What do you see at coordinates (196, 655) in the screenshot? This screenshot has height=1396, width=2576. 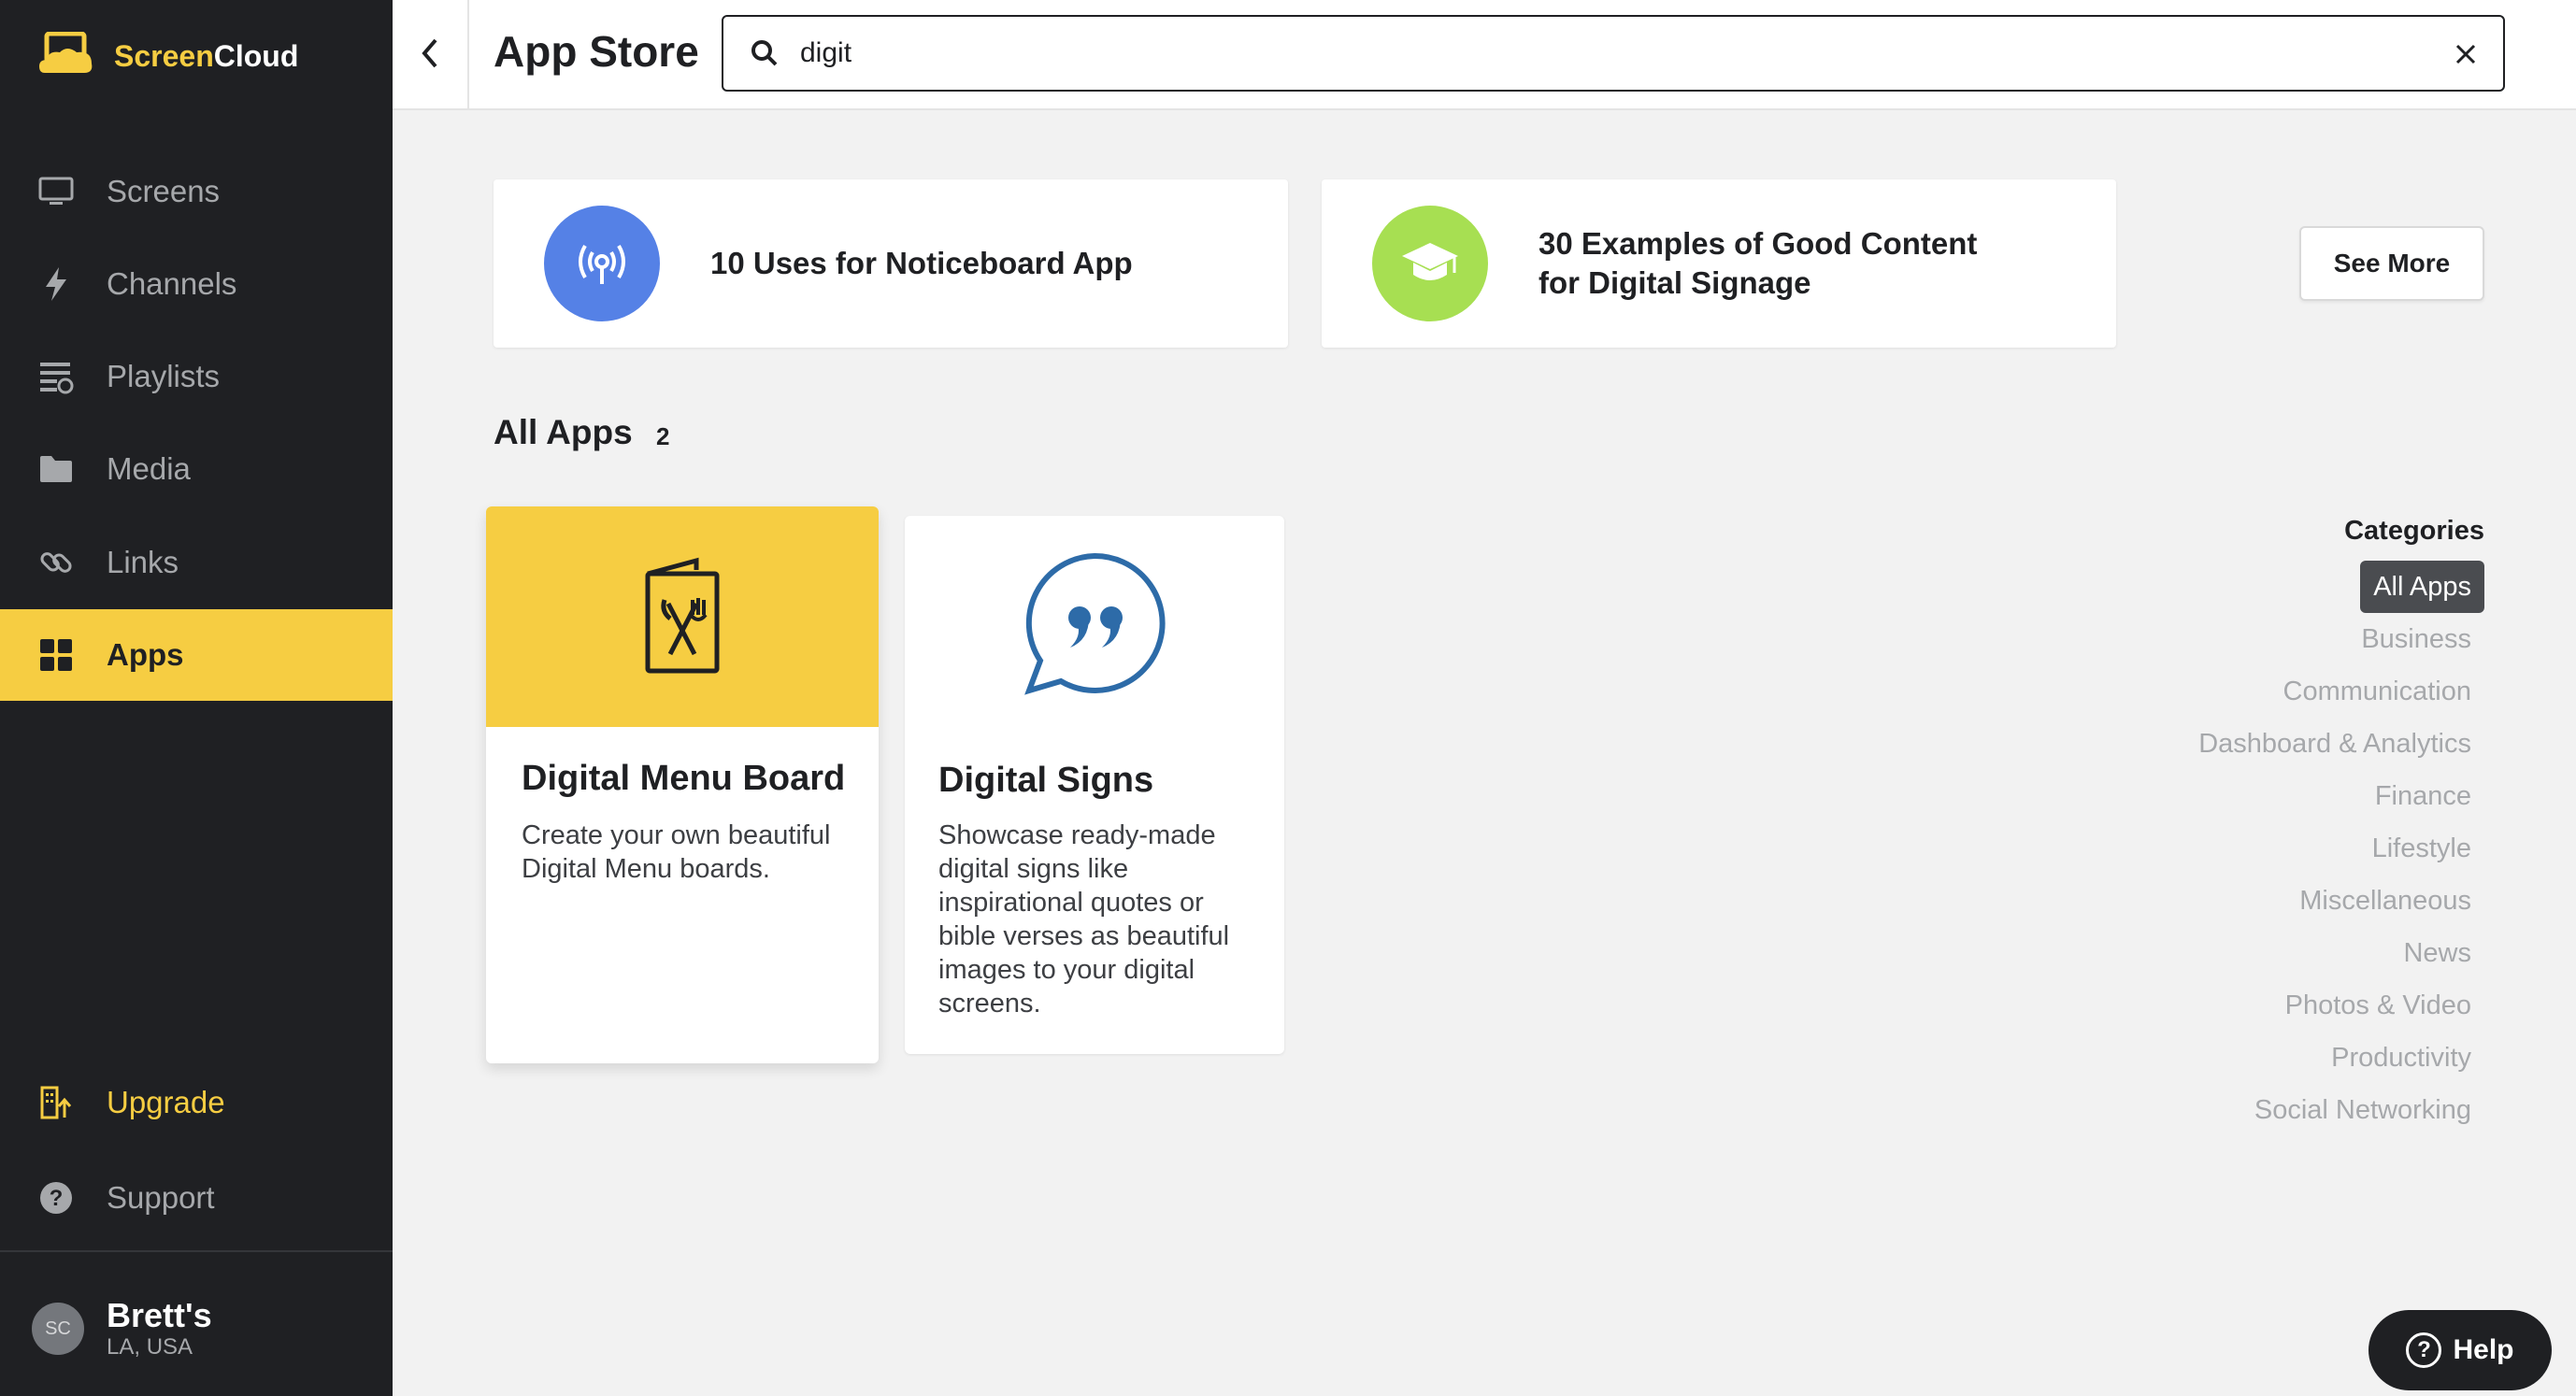 I see `sidebar-item-apps: Apps` at bounding box center [196, 655].